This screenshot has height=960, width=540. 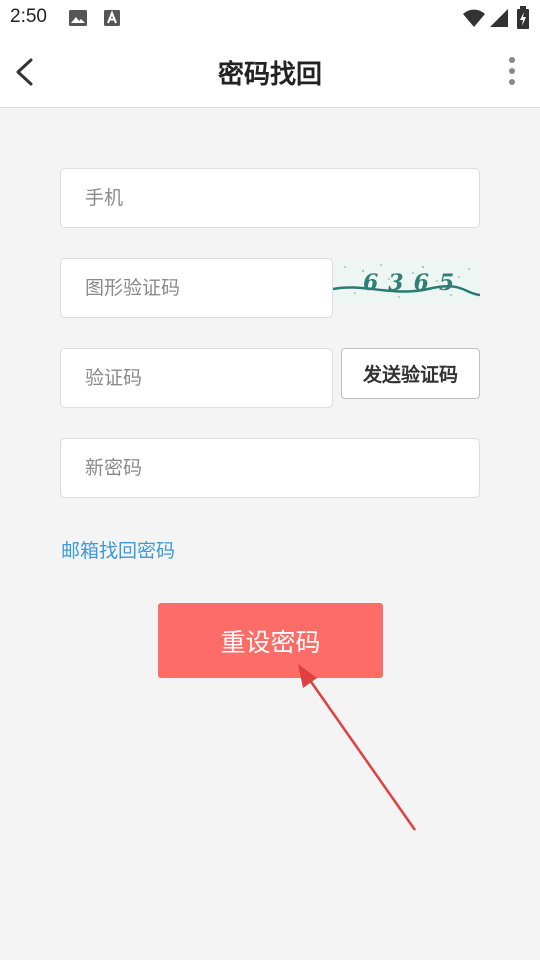 I want to click on sms-code-input, so click(x=208, y=378).